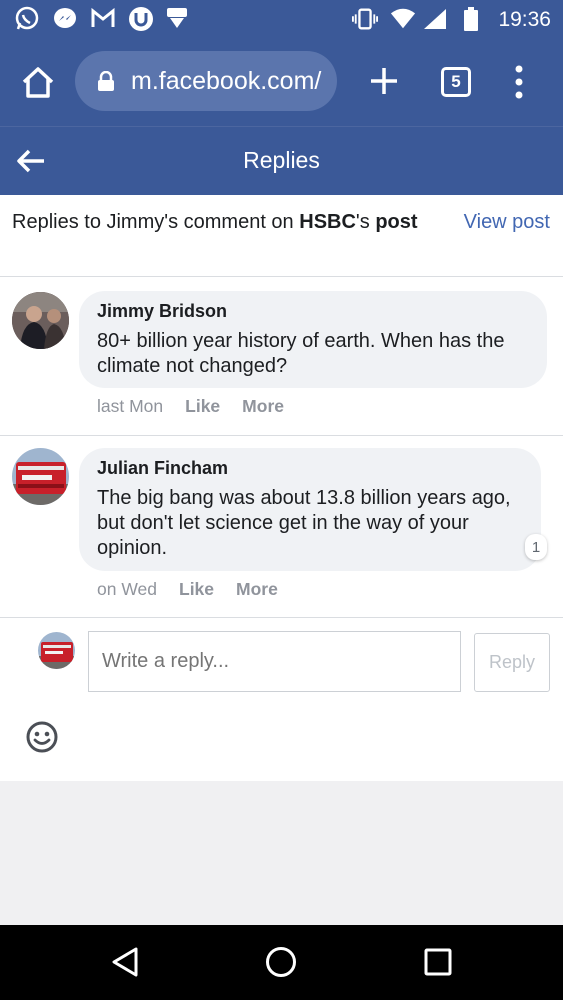 The width and height of the screenshot is (563, 1000). Describe the element at coordinates (27, 19) in the screenshot. I see `whatsapp-icon` at that location.